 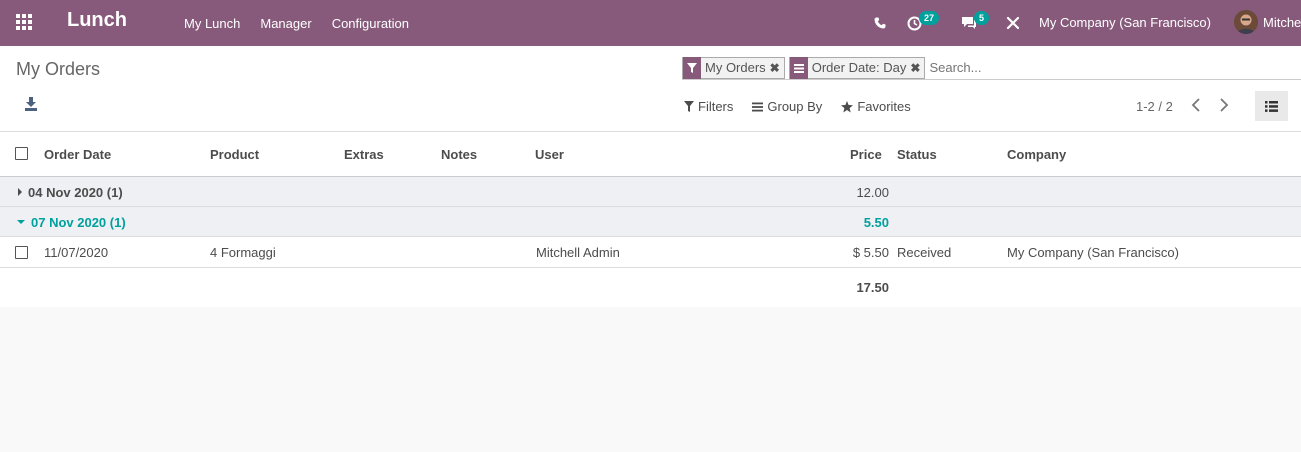 I want to click on group-label: 04 Nov 2020 (1), so click(x=75, y=192).